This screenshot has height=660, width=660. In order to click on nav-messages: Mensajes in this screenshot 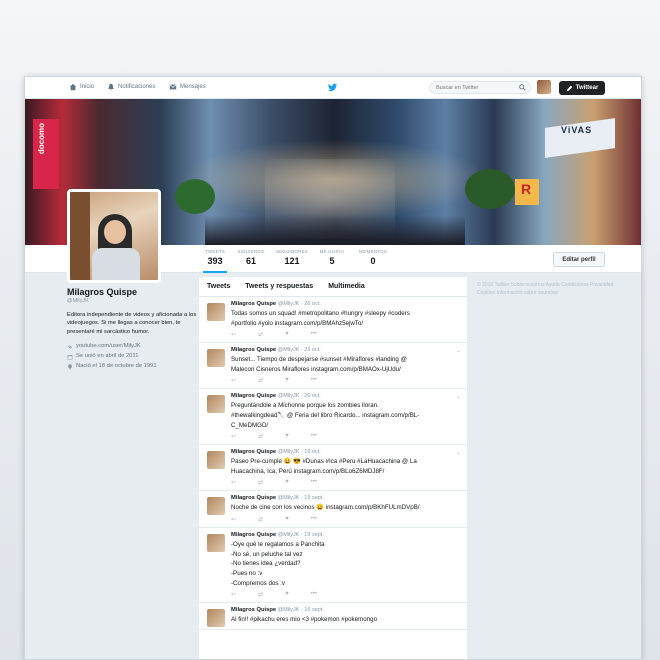, I will do `click(187, 87)`.